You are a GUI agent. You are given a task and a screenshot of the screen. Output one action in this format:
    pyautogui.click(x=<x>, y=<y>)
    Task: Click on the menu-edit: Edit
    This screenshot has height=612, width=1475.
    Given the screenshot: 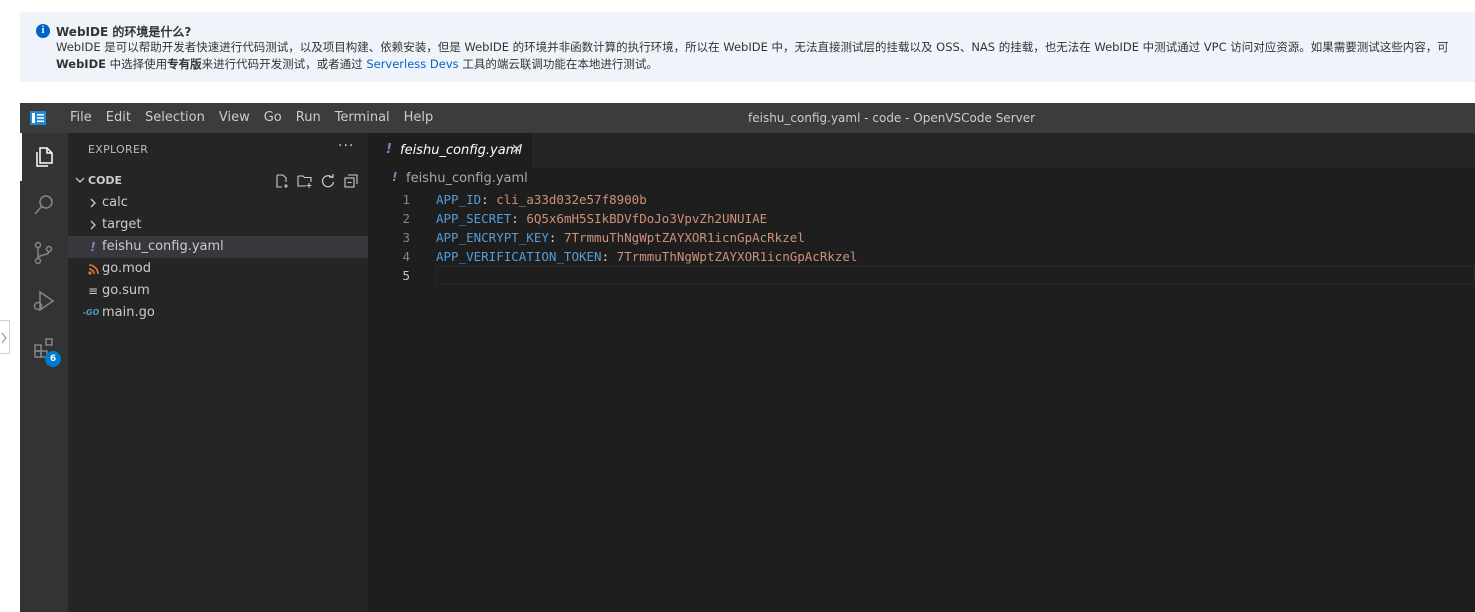 What is the action you would take?
    pyautogui.click(x=118, y=118)
    